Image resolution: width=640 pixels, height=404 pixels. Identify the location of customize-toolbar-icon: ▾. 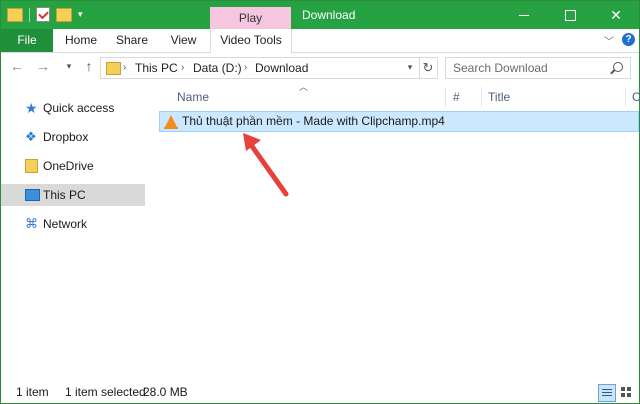
(80, 14).